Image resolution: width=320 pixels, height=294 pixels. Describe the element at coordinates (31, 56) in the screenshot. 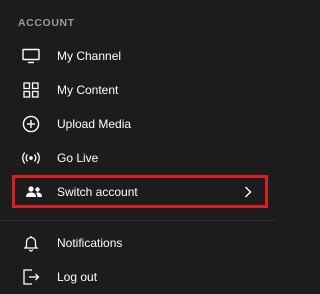

I see `monitor-icon` at that location.